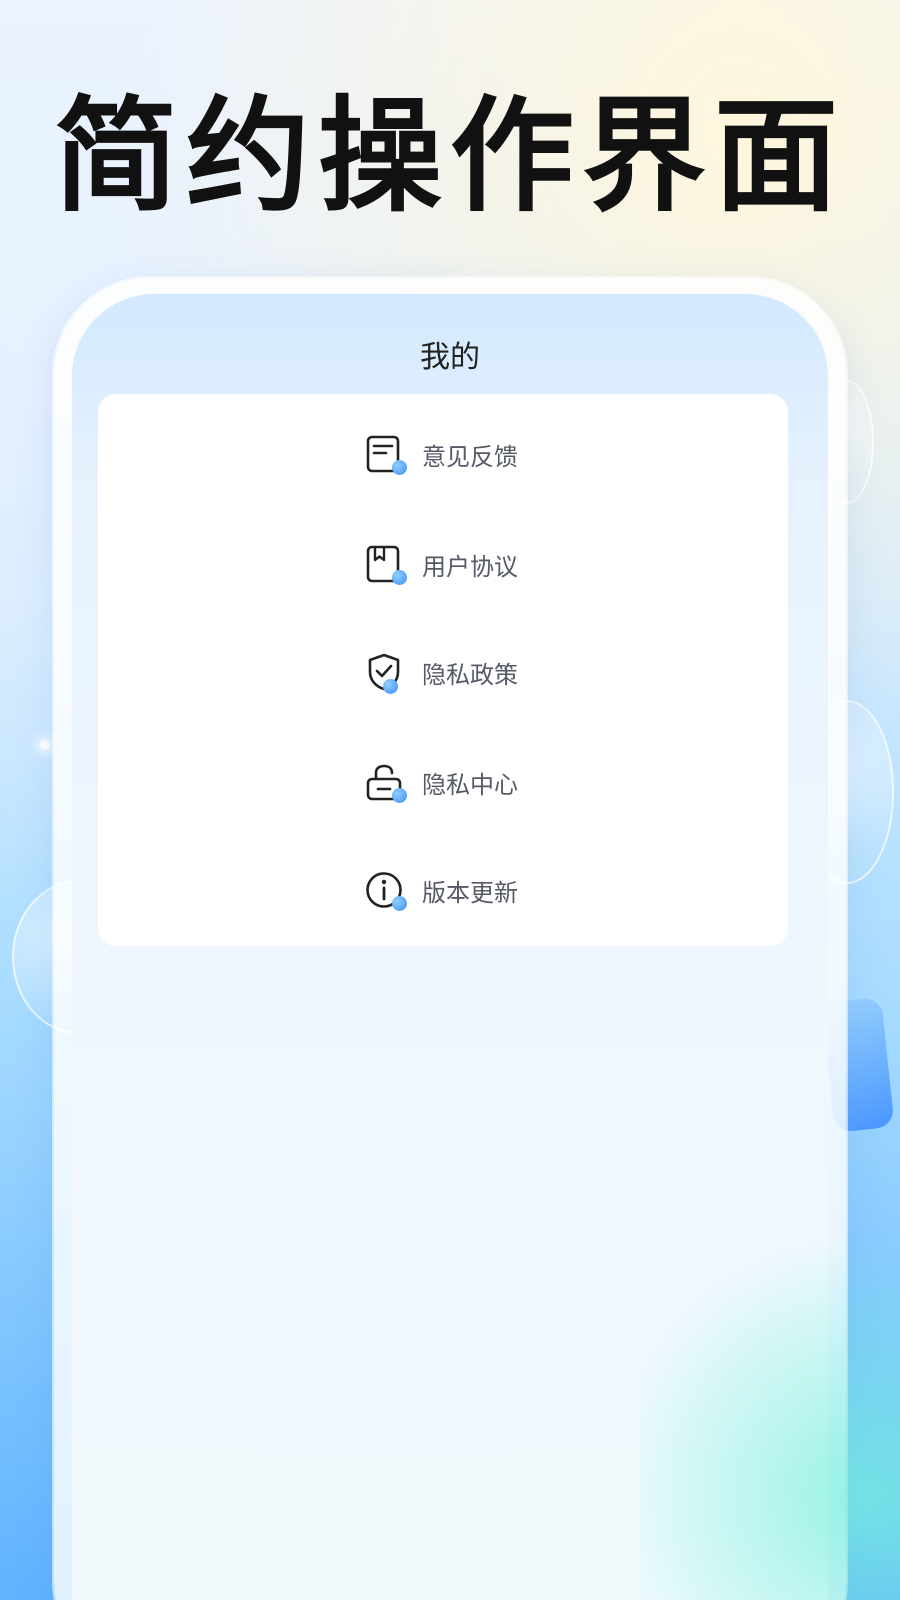 The width and height of the screenshot is (900, 1600). I want to click on menu-item-privacy-center: 隐私中心, so click(443, 782).